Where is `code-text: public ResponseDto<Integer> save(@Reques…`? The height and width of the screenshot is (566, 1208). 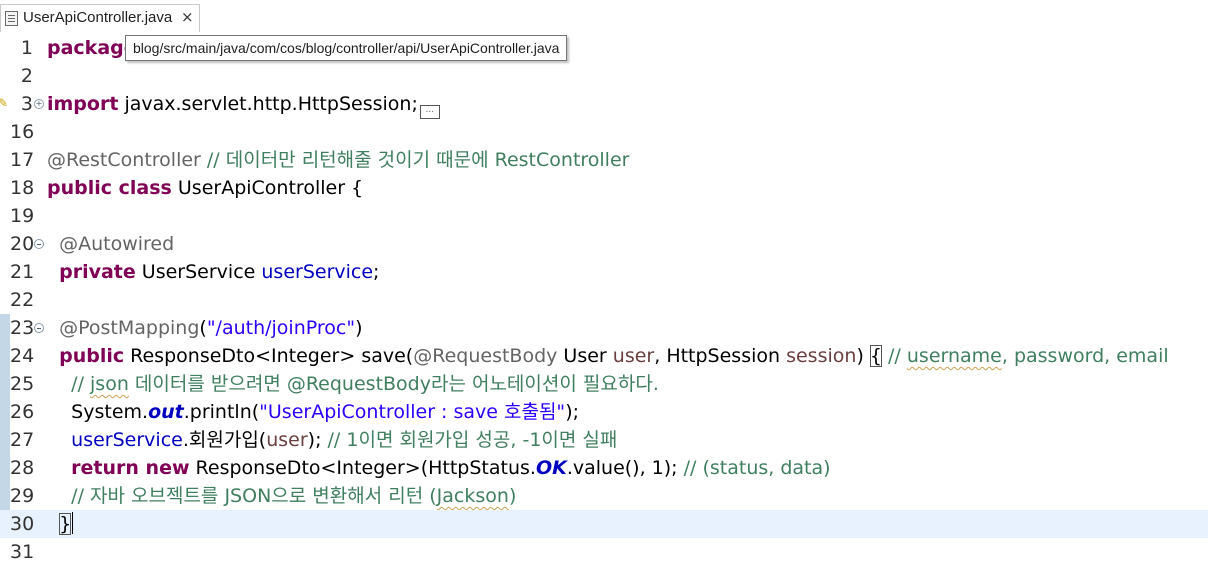 code-text: public ResponseDto<Integer> save(@Reques… is located at coordinates (614, 356).